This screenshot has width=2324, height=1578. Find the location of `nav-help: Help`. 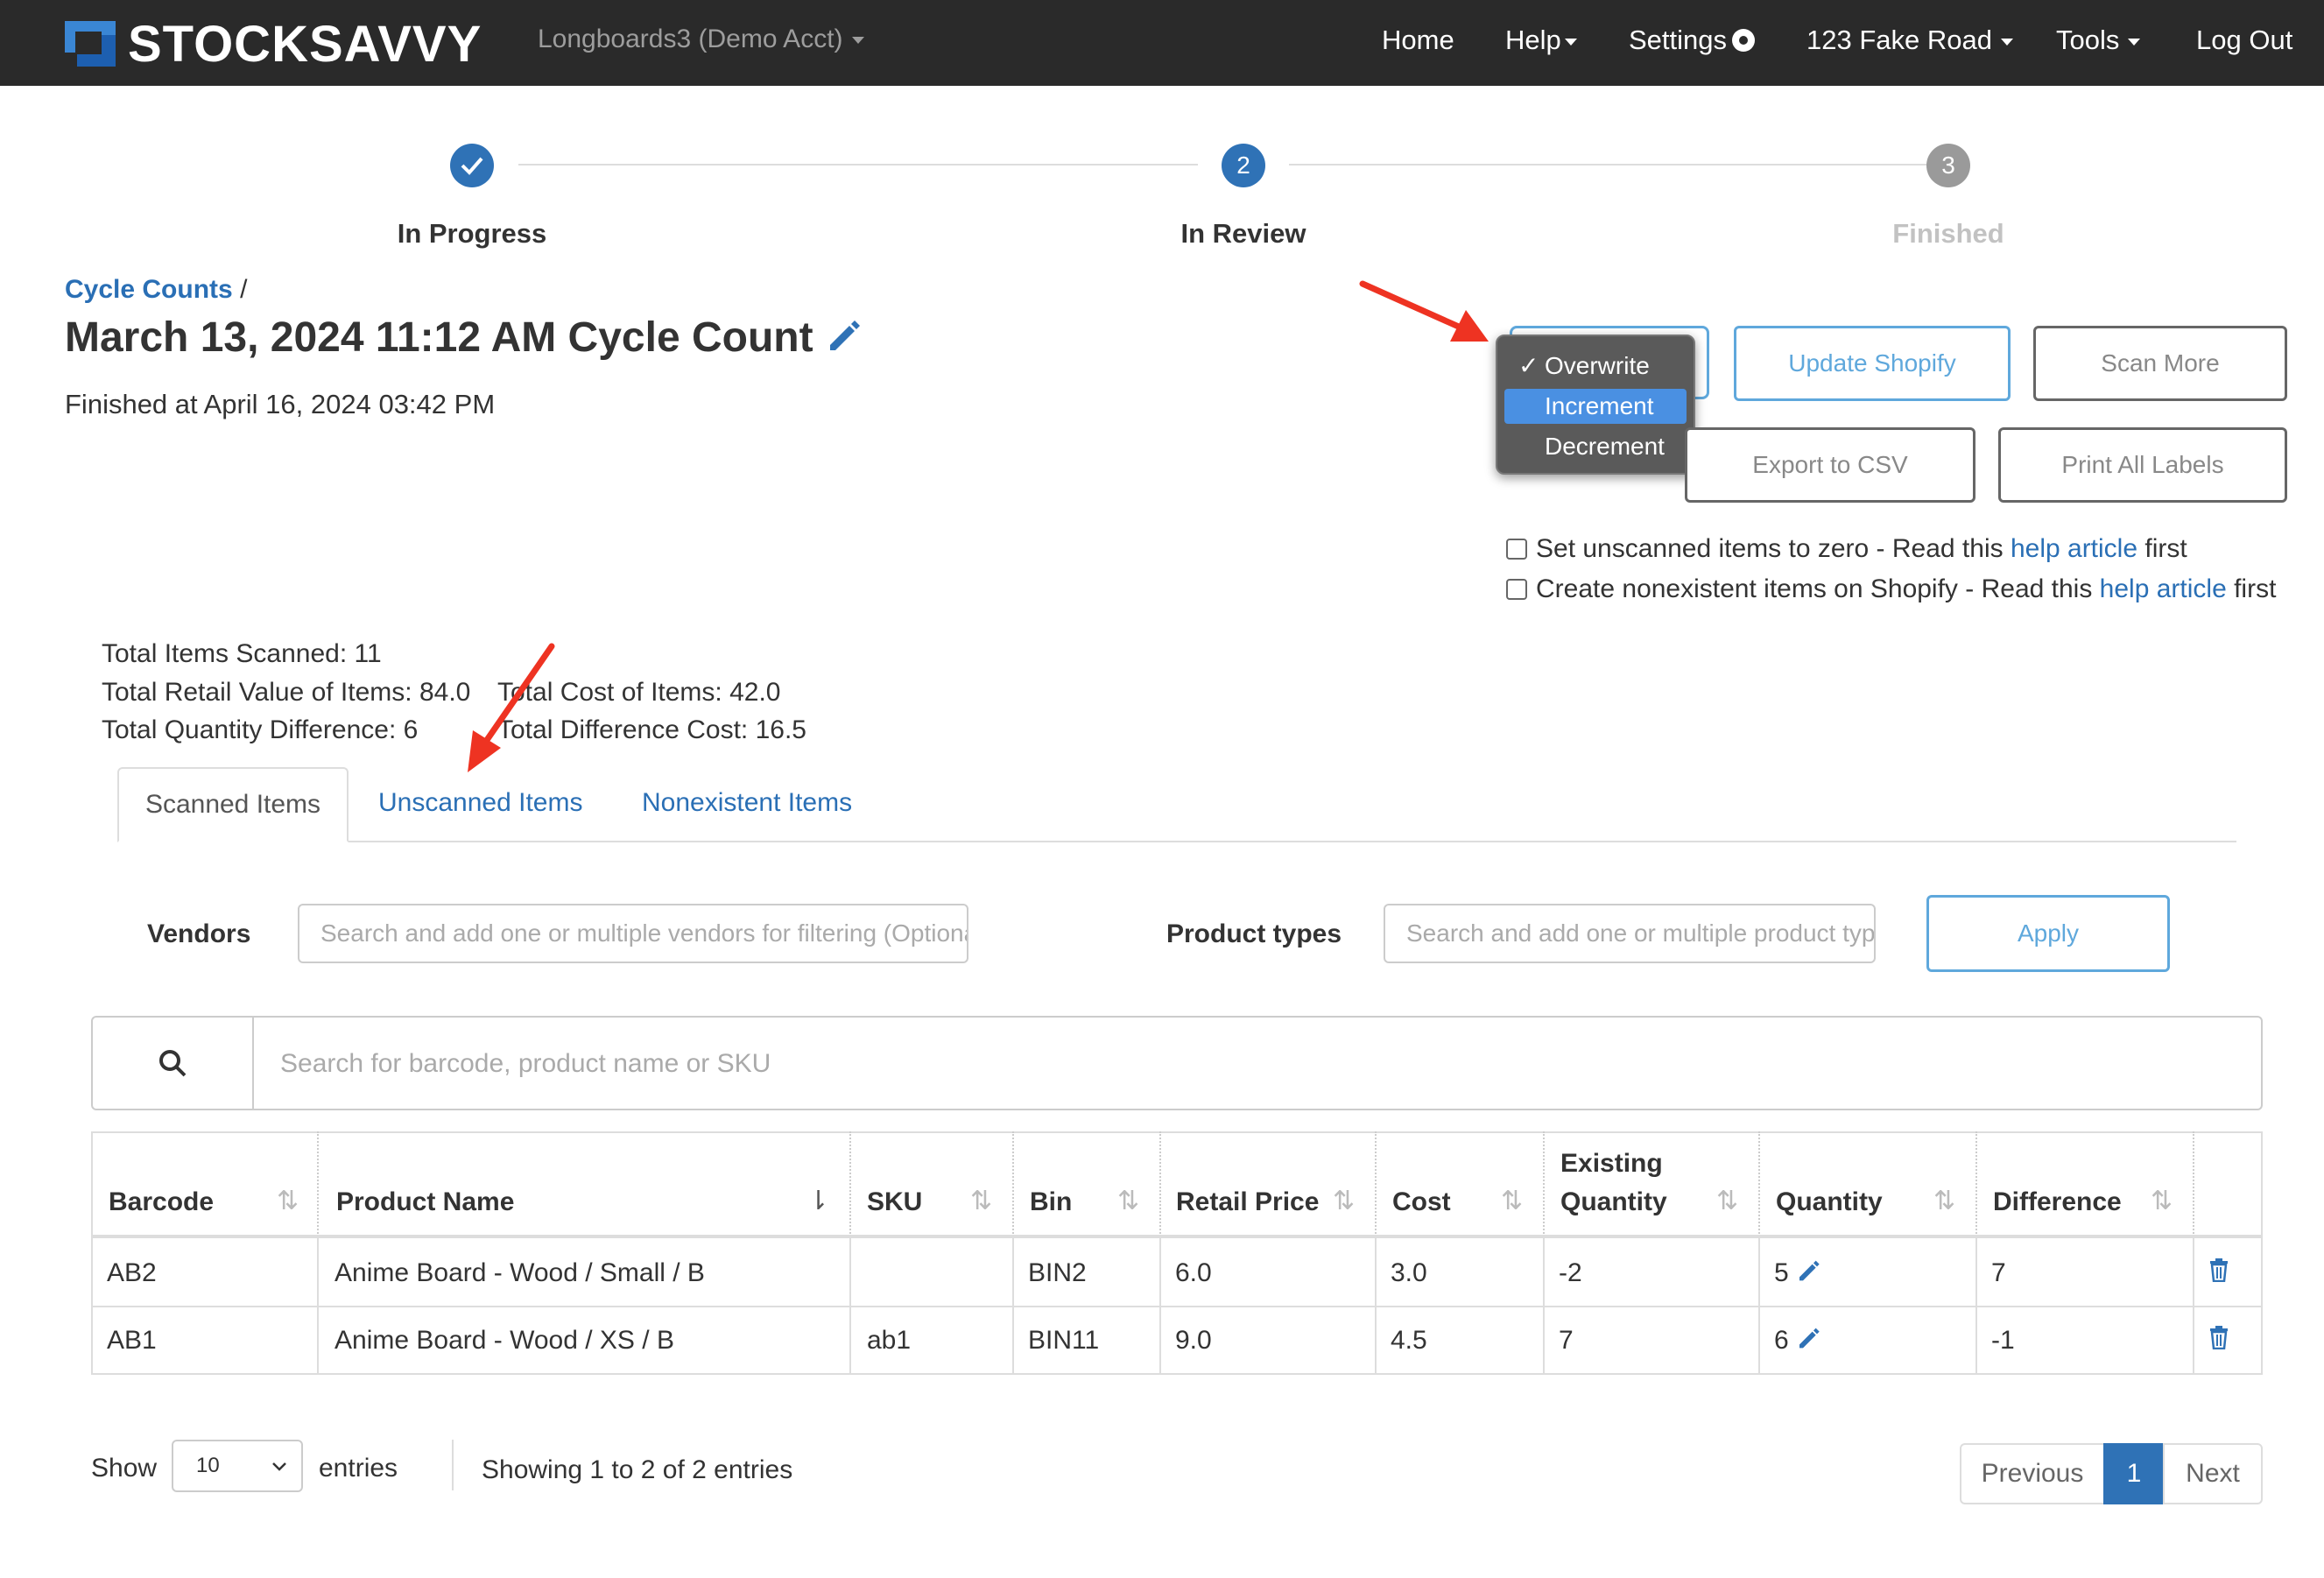

nav-help: Help is located at coordinates (1541, 40).